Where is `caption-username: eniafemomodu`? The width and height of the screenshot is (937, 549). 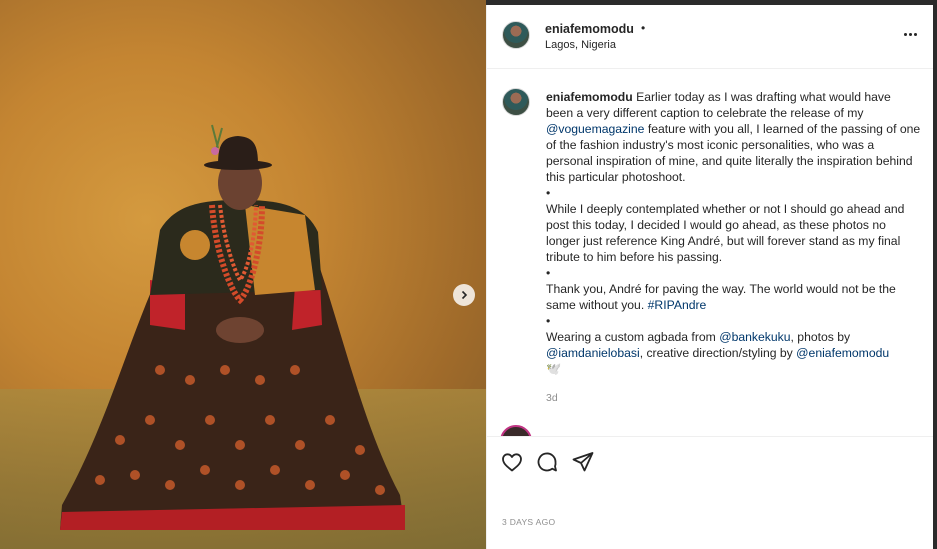
caption-username: eniafemomodu is located at coordinates (589, 97).